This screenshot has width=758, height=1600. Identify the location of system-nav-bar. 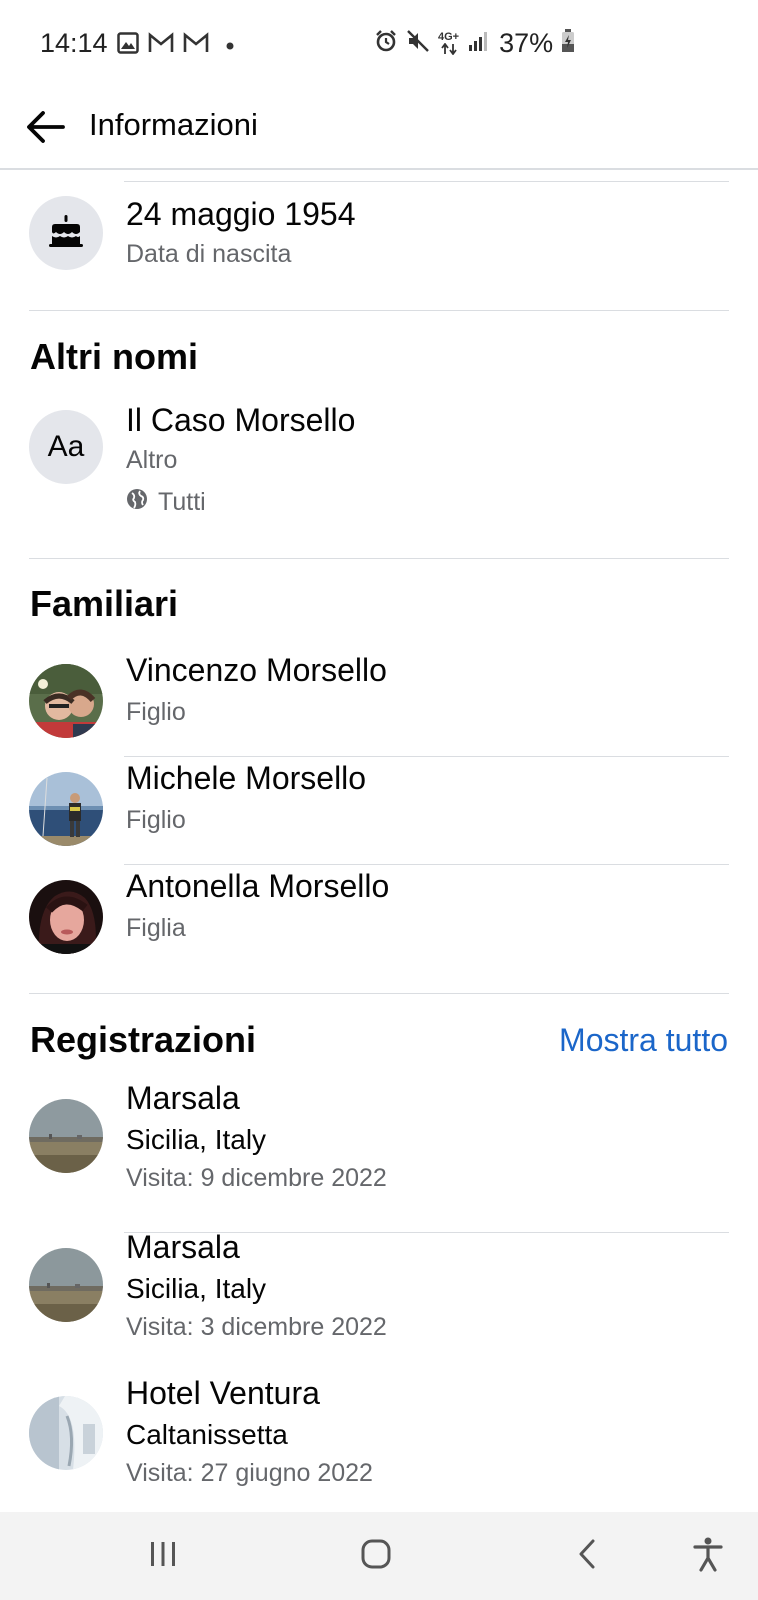
(379, 1556).